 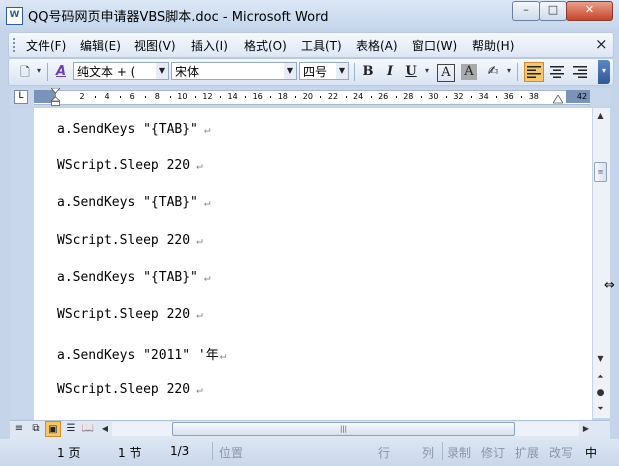 What do you see at coordinates (508, 96) in the screenshot?
I see `ruler-tick-label: 36` at bounding box center [508, 96].